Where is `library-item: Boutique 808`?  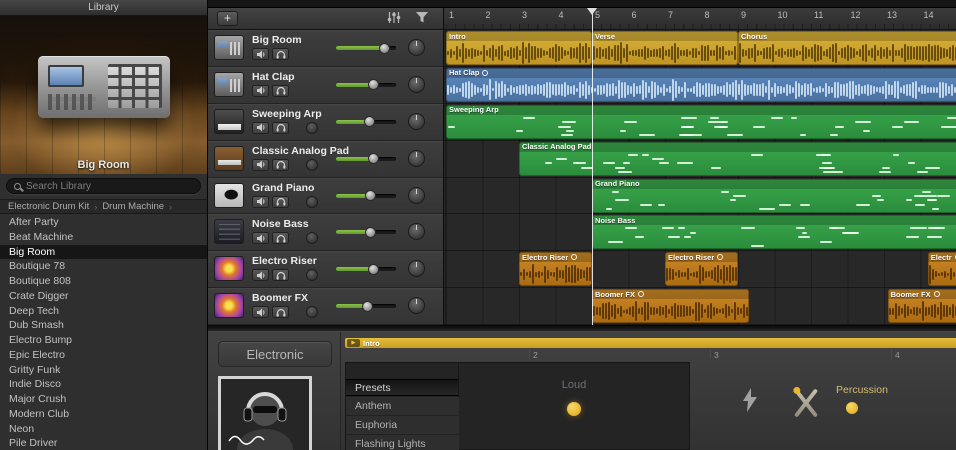 library-item: Boutique 808 is located at coordinates (103, 281).